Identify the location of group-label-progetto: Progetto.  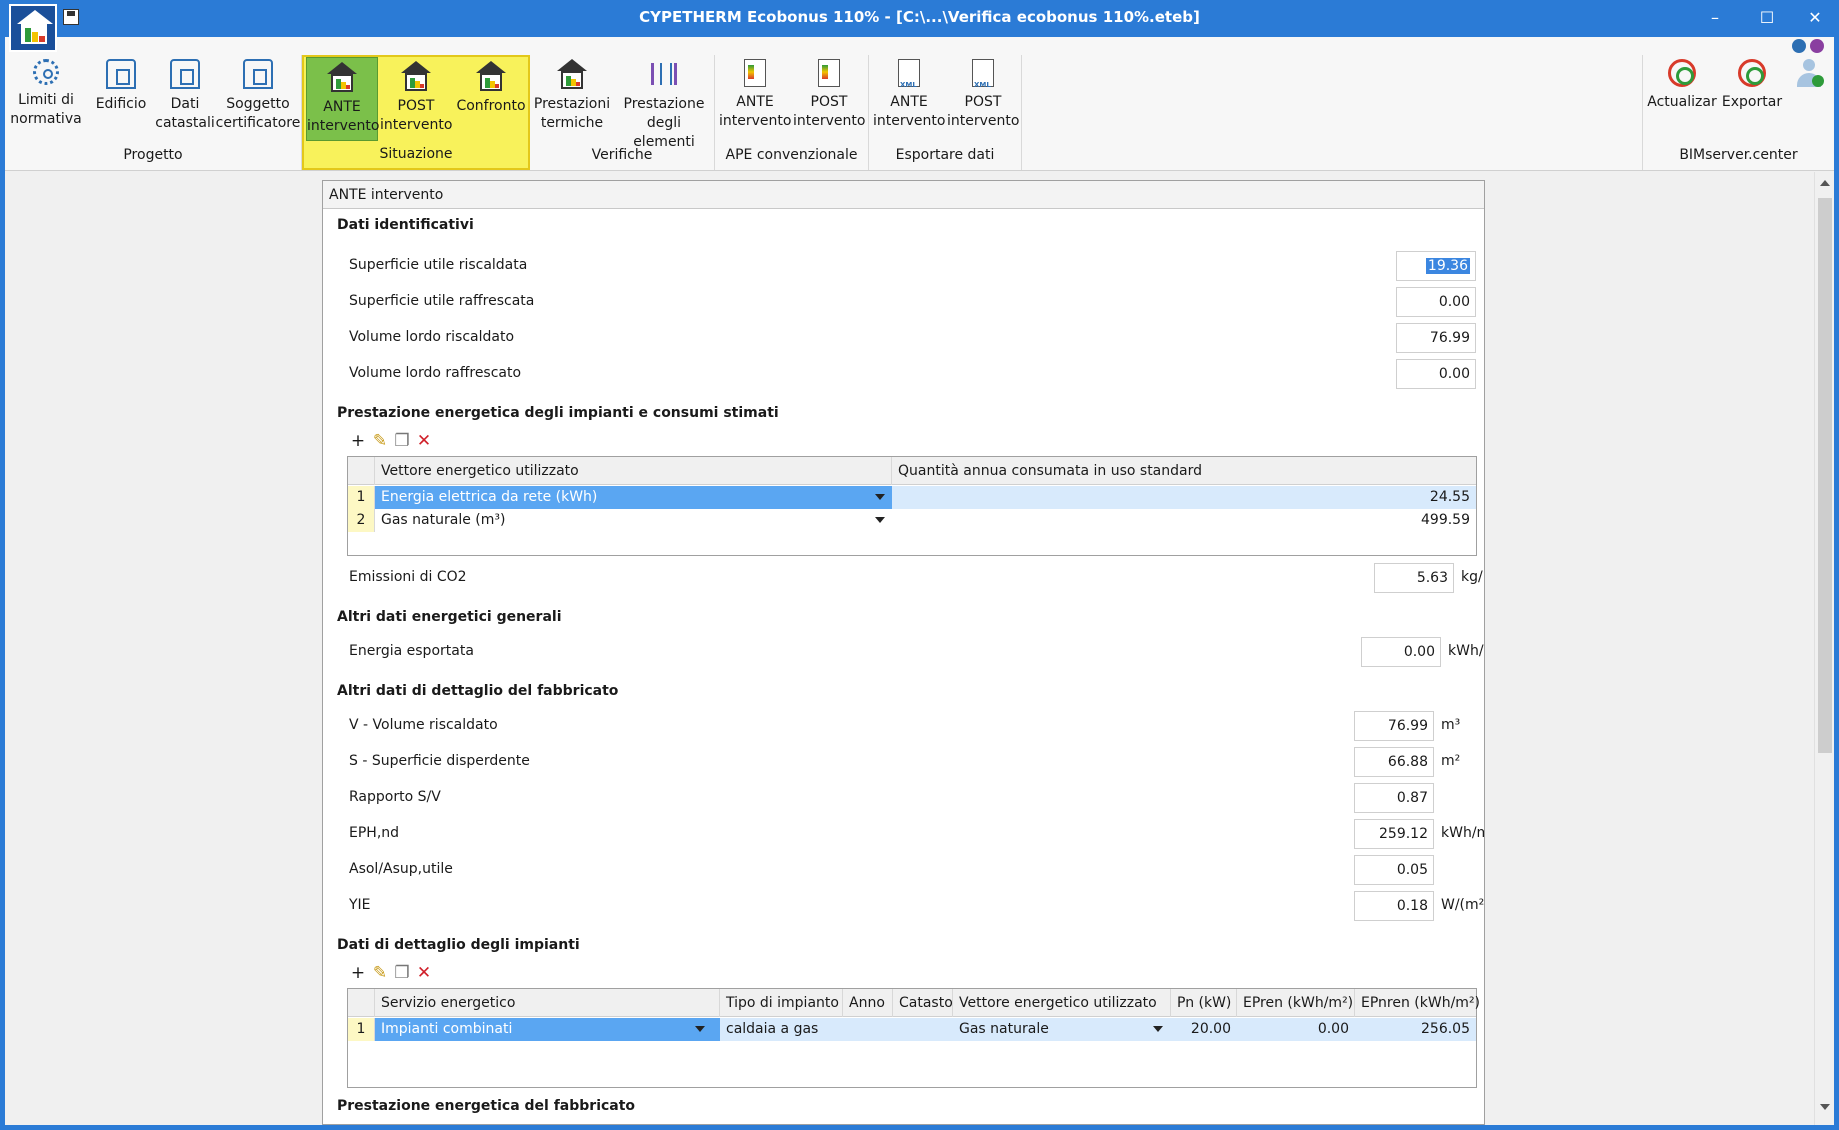
(153, 155).